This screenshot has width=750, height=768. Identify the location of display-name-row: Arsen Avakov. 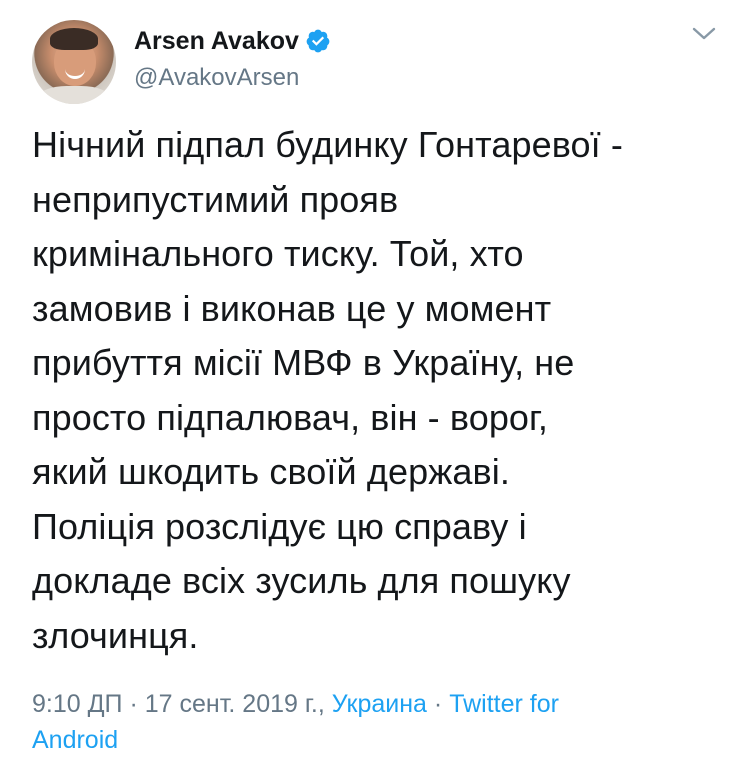
(232, 41).